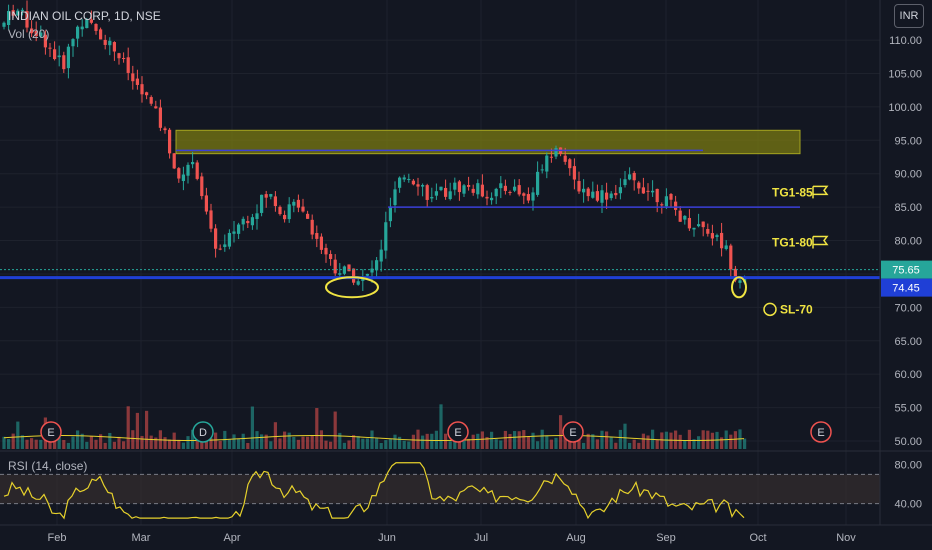 The image size is (932, 550). What do you see at coordinates (909, 16) in the screenshot?
I see `currency-button: INR` at bounding box center [909, 16].